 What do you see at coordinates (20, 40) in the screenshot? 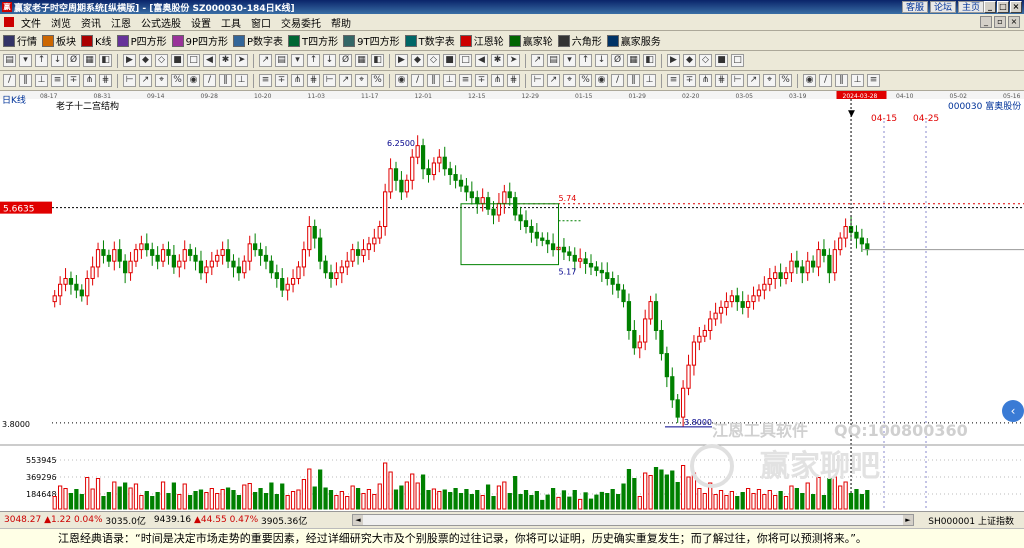
I see `toolbar-grid-button: 行情` at bounding box center [20, 40].